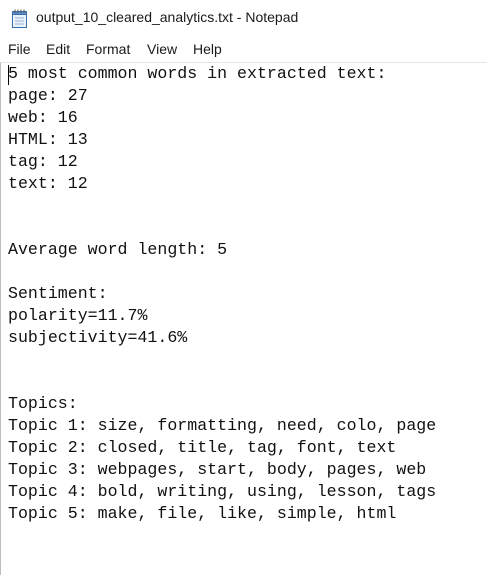 The width and height of the screenshot is (487, 575). Describe the element at coordinates (78, 315) in the screenshot. I see `text-line: polarity=11.7%` at that location.